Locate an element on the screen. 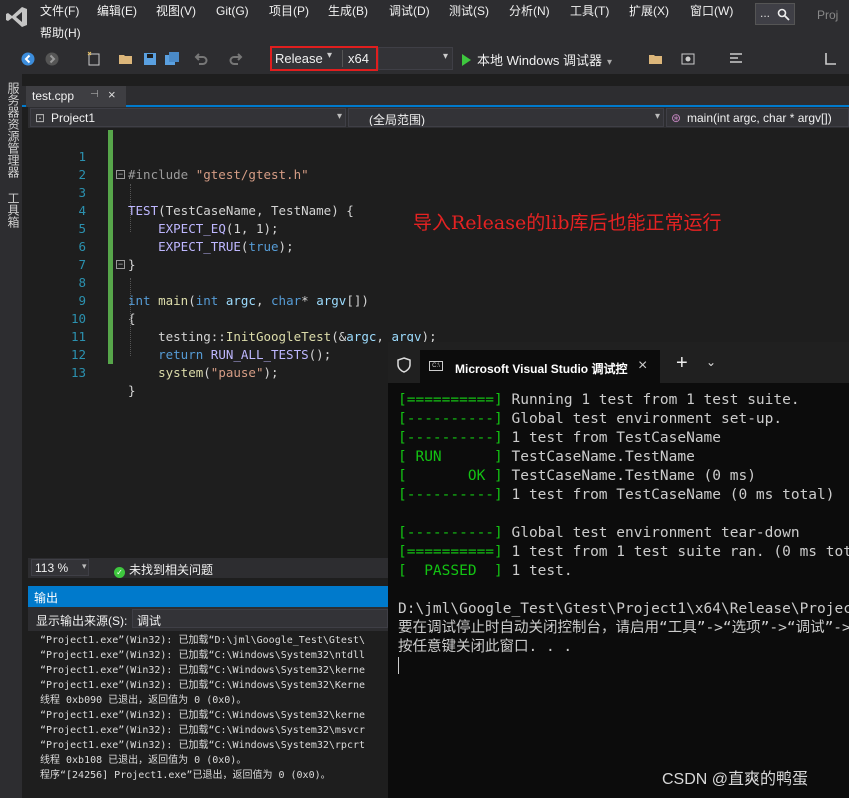 Image resolution: width=849 pixels, height=798 pixels. menu-view: 视图(V) is located at coordinates (176, 11).